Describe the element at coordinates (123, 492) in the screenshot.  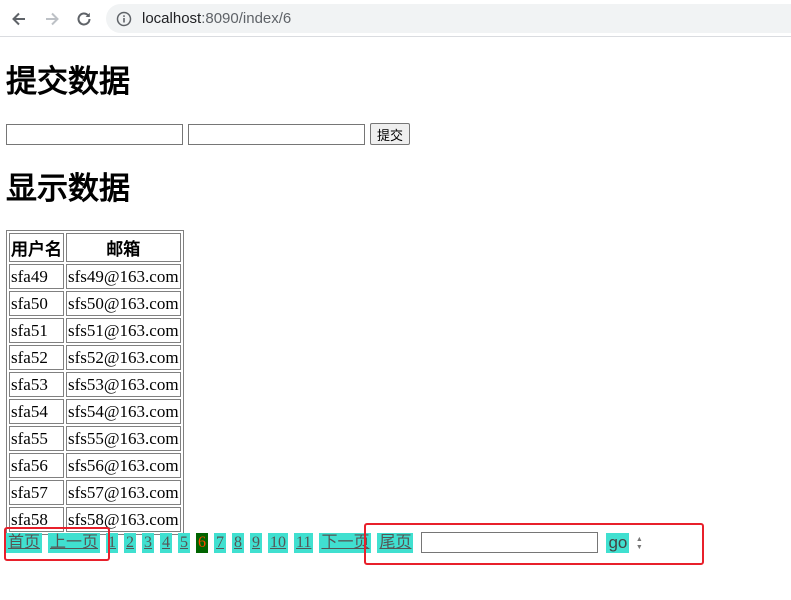
I see `cell-email: sfs57@163.com` at that location.